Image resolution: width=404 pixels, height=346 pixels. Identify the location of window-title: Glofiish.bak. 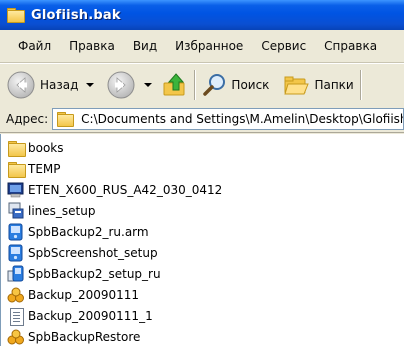
(76, 15).